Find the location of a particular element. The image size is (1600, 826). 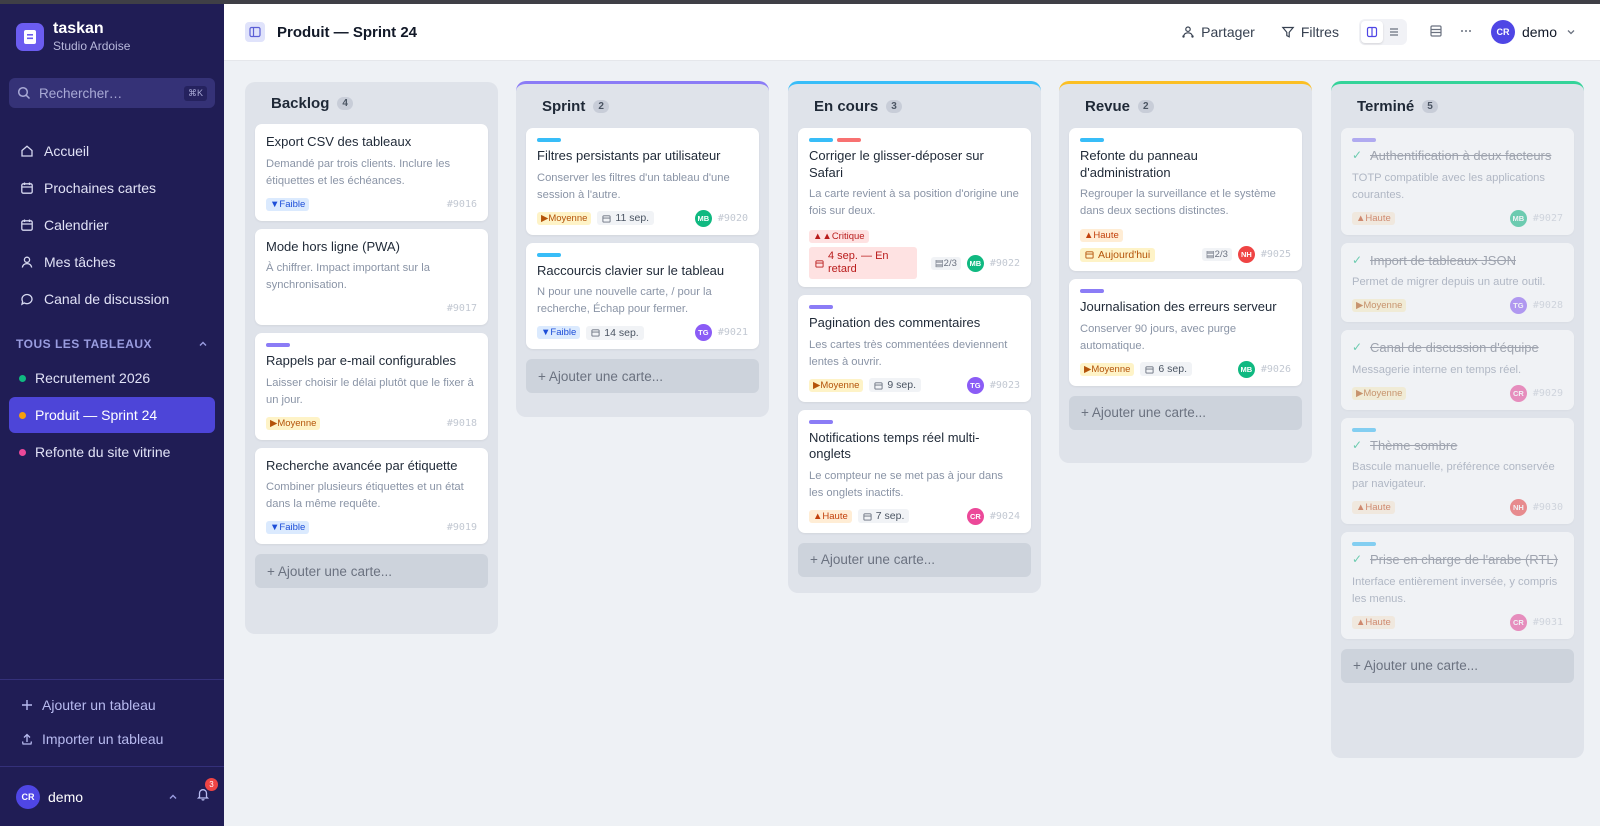

card-title: Filtres persistants par utilisateur is located at coordinates (629, 155).